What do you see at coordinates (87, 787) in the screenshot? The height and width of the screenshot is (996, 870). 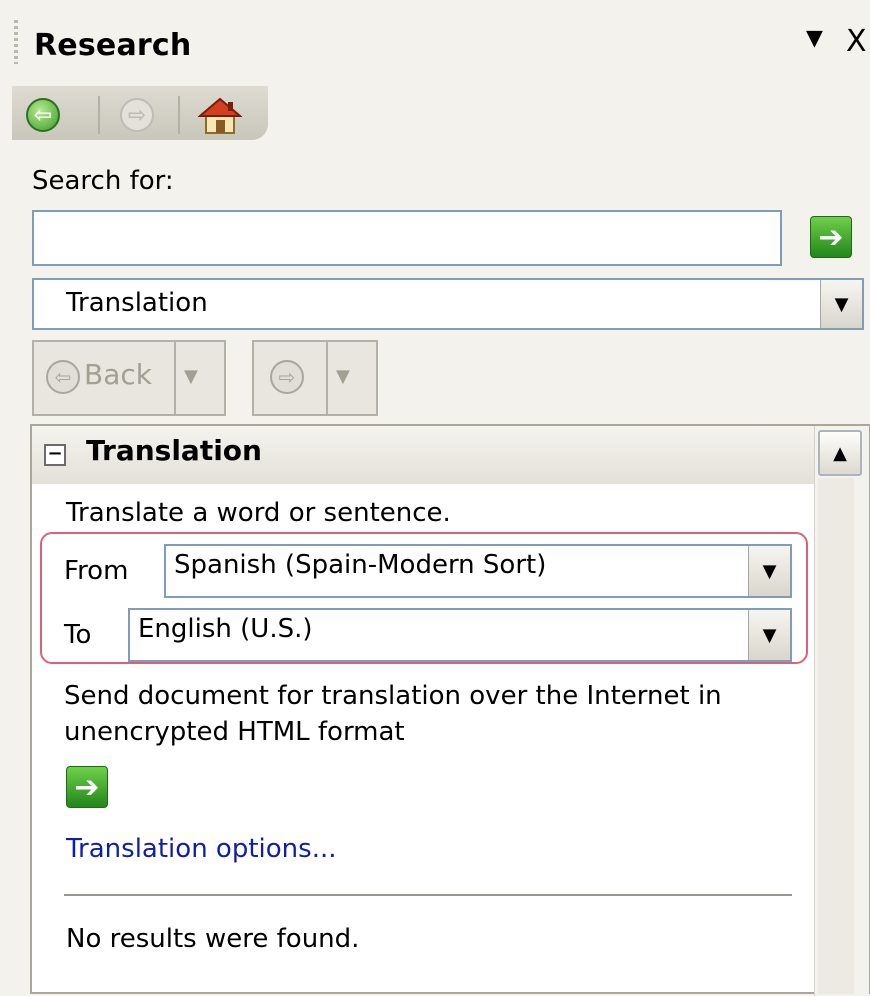 I see `send-go-button: ➔` at bounding box center [87, 787].